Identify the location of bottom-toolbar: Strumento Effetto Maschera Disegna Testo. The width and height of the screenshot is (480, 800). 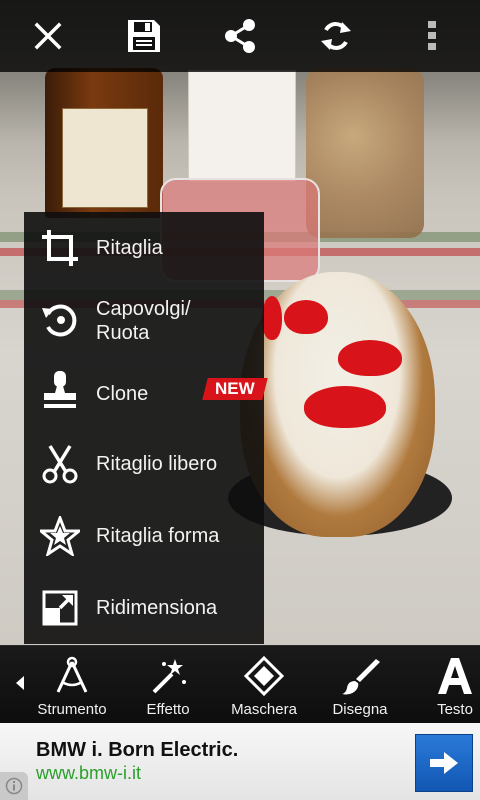
(240, 684).